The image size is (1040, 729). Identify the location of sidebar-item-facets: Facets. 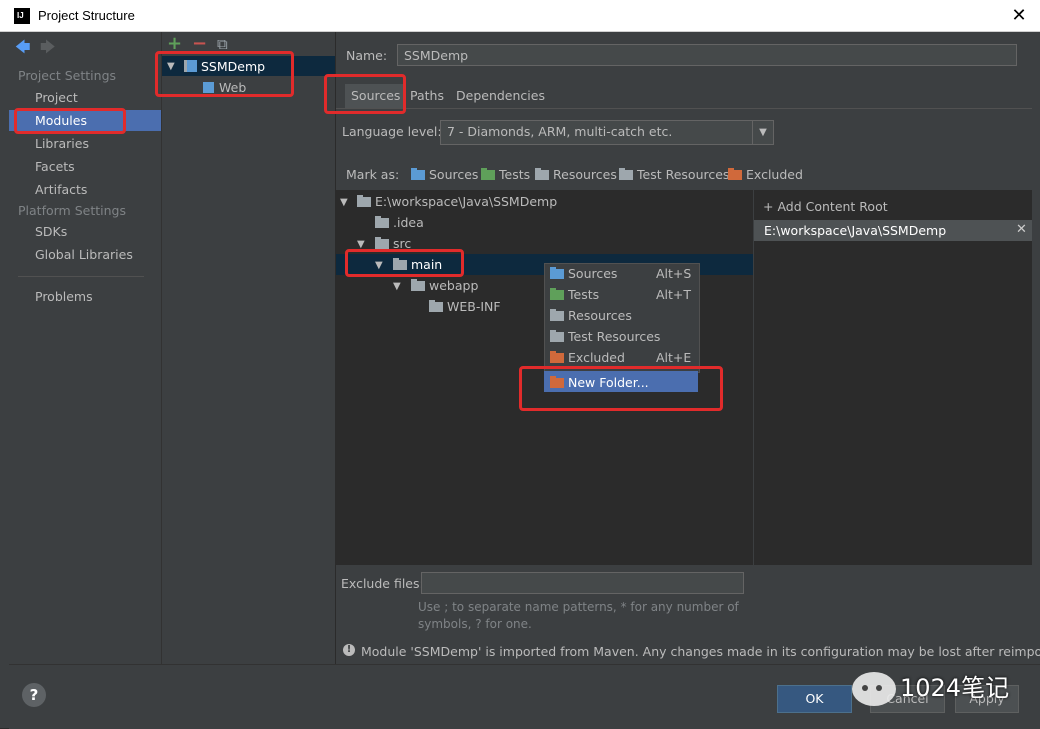
(55, 166).